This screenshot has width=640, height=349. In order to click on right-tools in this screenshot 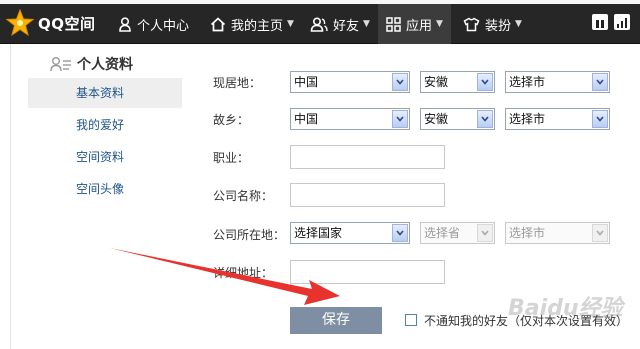, I will do `click(611, 22)`.